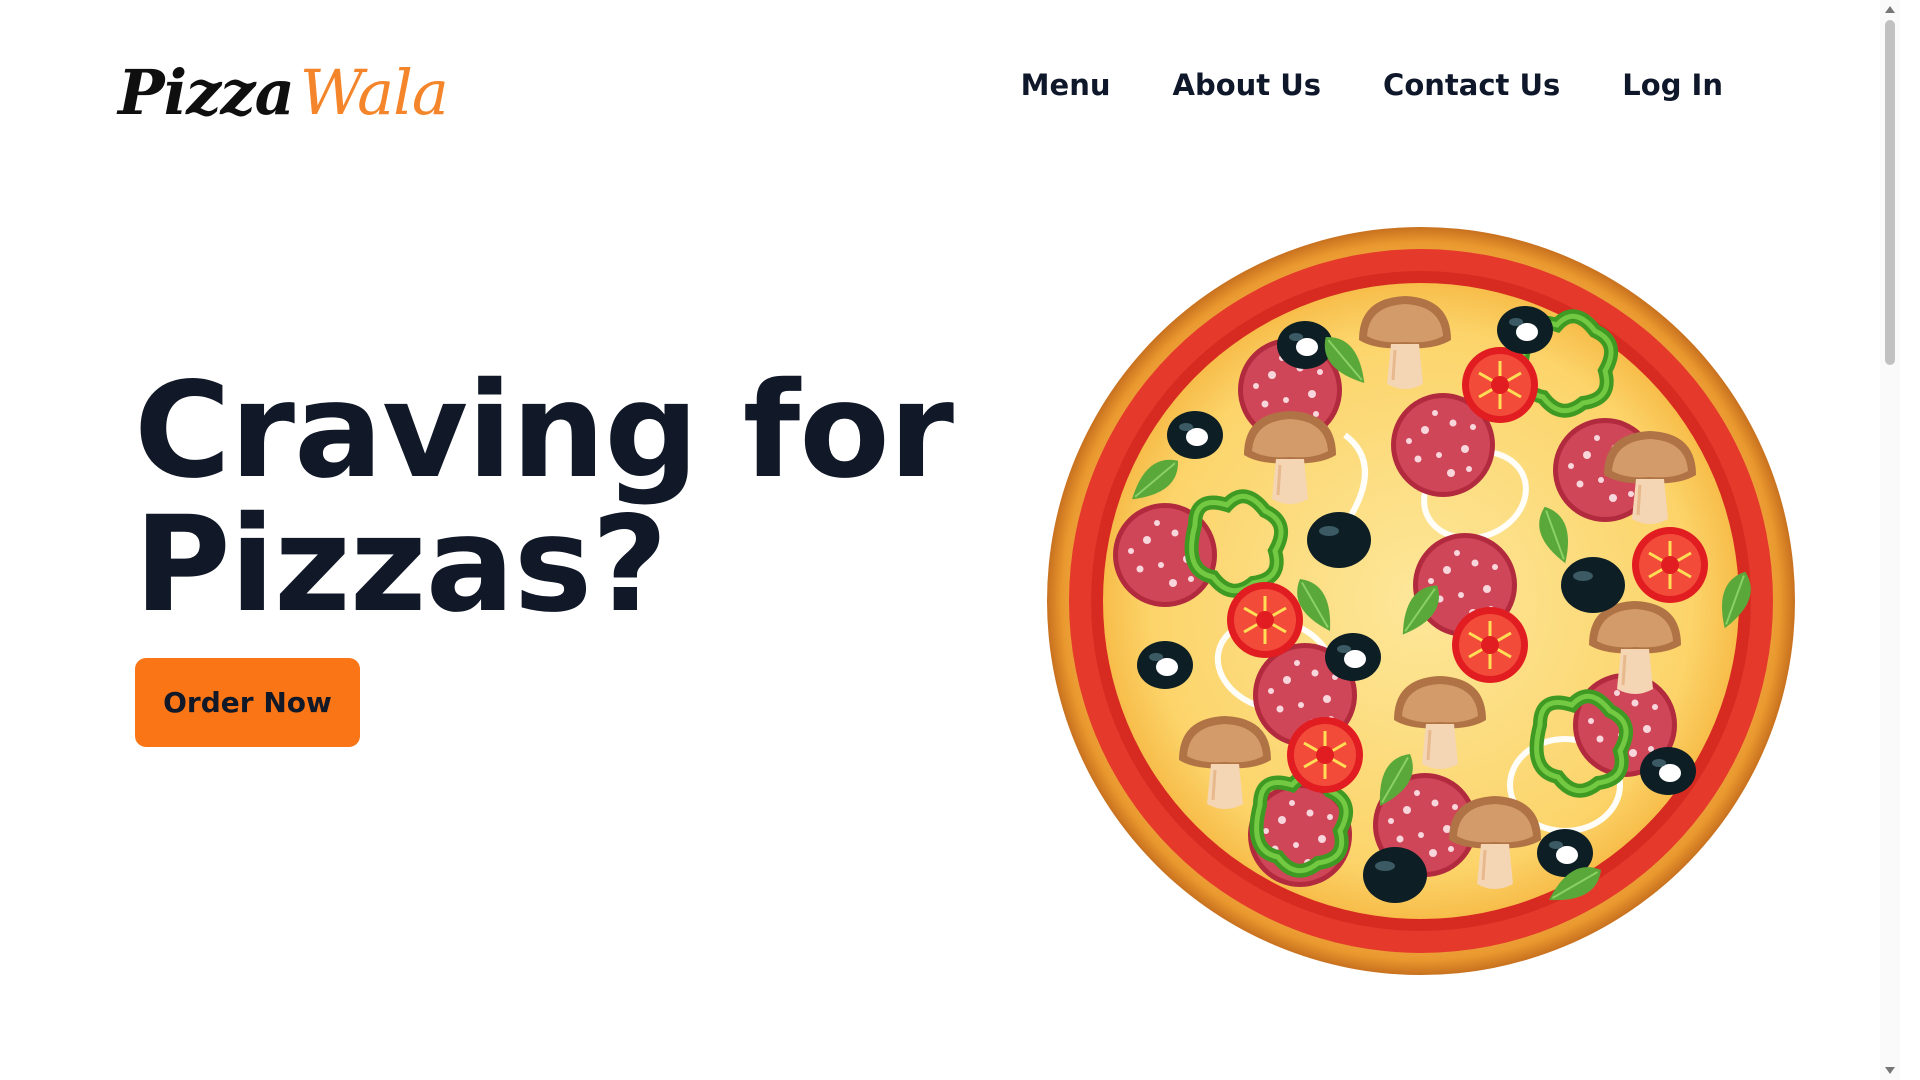 Image resolution: width=1920 pixels, height=1080 pixels. I want to click on main-nav: Menu About Us Contact Us Log In, so click(1372, 85).